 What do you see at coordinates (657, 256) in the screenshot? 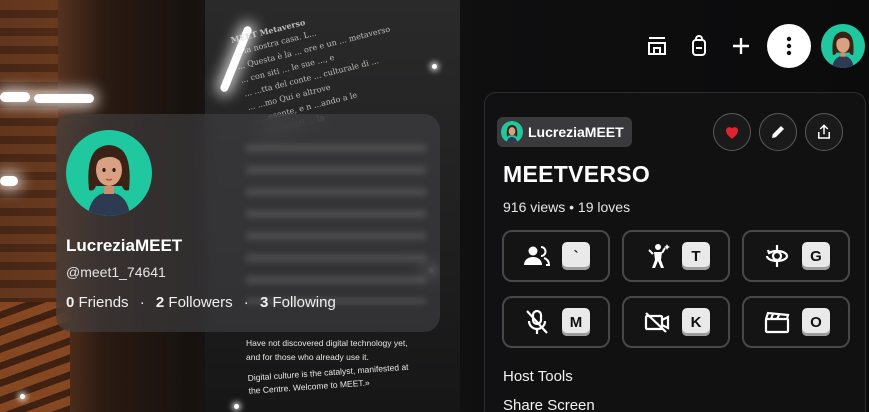
I see `emote-icon` at bounding box center [657, 256].